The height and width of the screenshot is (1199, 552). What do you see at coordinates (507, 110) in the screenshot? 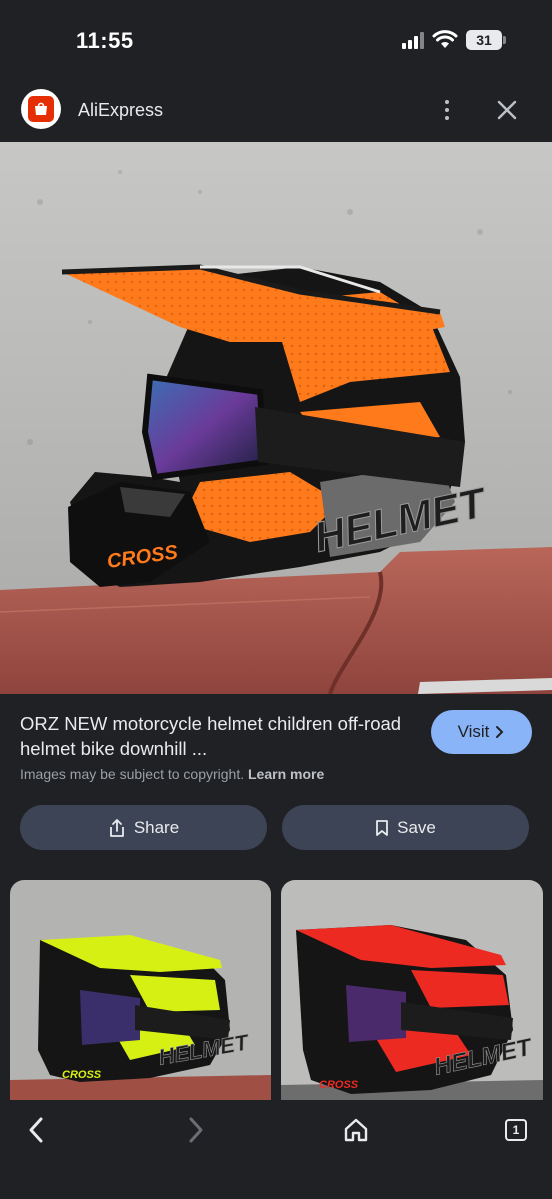
I see `close-icon` at bounding box center [507, 110].